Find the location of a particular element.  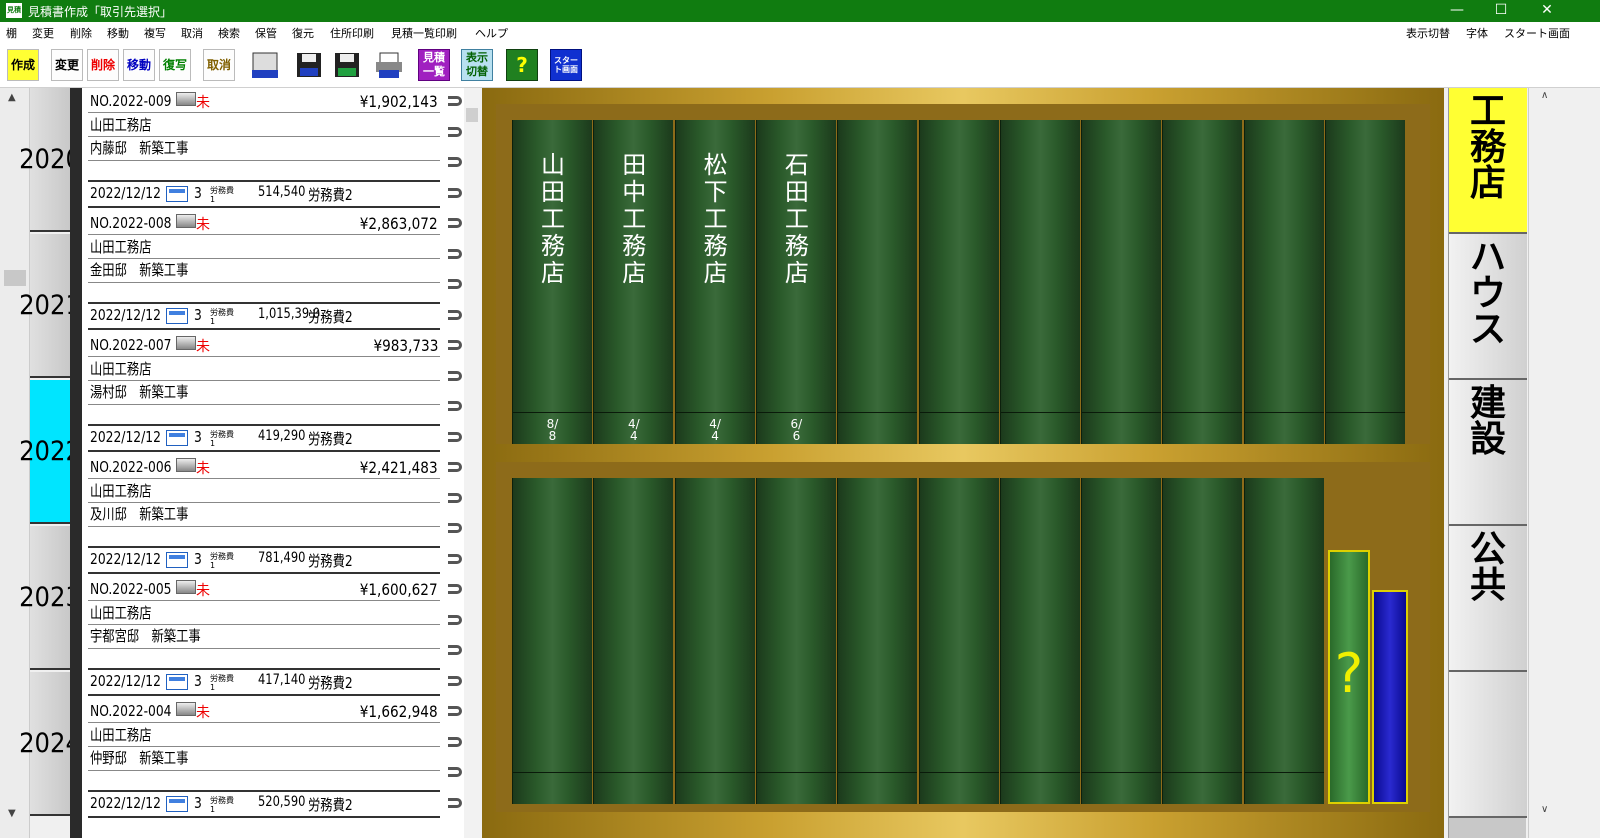

search-icon is located at coordinates (265, 65).